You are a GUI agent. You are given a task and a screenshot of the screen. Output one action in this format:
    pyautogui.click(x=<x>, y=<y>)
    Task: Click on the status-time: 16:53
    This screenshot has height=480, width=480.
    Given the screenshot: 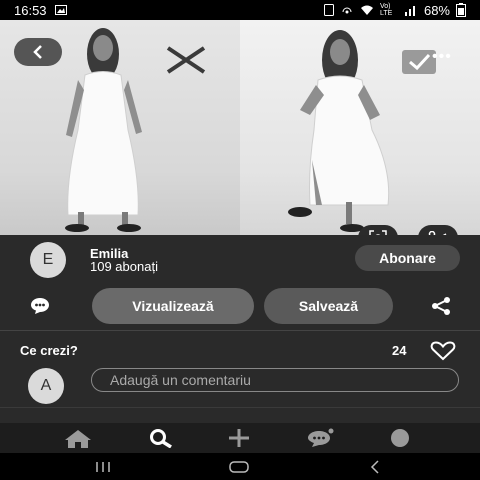 What is the action you would take?
    pyautogui.click(x=30, y=10)
    